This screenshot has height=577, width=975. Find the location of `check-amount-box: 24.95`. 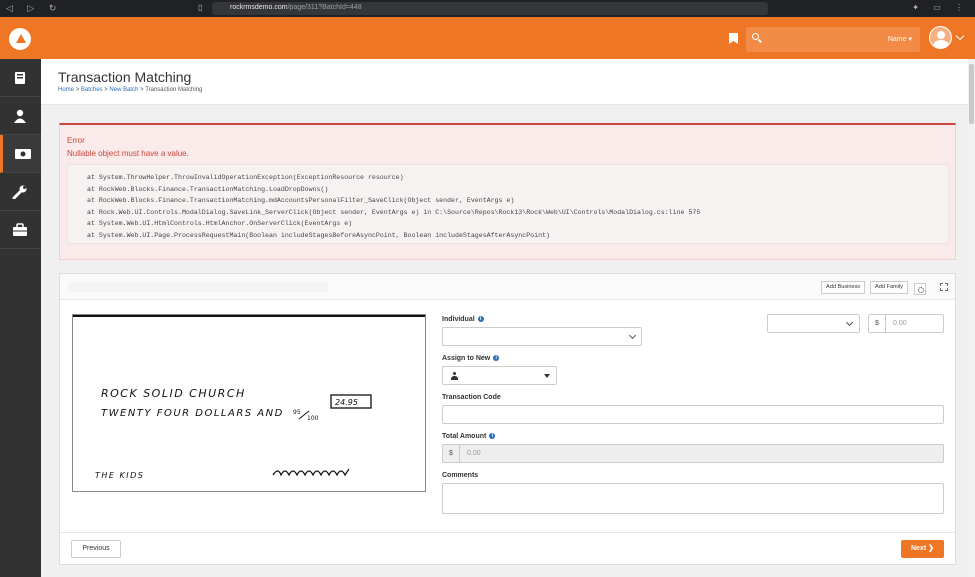

check-amount-box: 24.95 is located at coordinates (346, 402).